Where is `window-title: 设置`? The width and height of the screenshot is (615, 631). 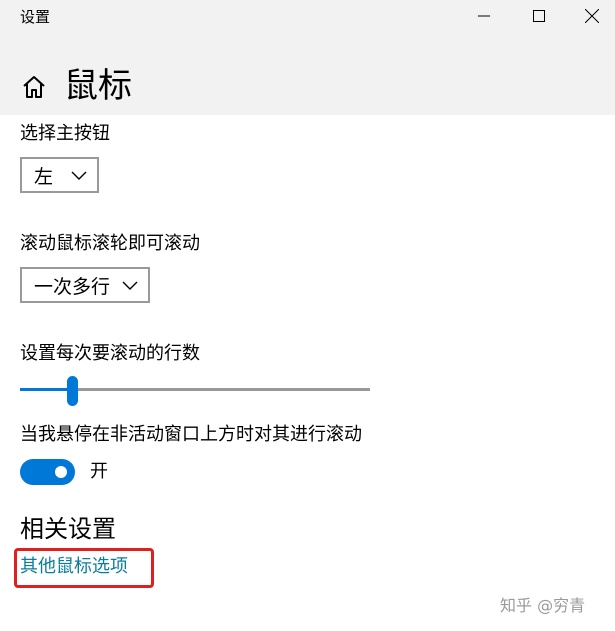 window-title: 设置 is located at coordinates (35, 17).